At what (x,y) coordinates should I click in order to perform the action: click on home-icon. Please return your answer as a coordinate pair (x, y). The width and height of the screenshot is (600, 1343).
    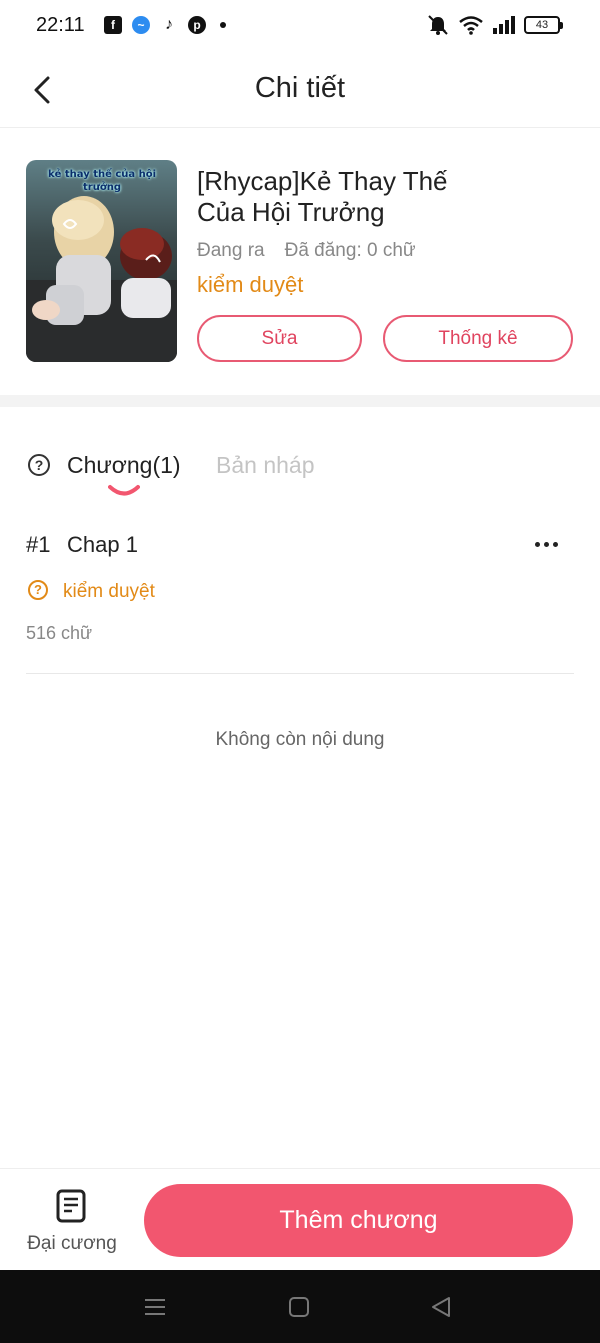
    Looking at the image, I should click on (299, 1307).